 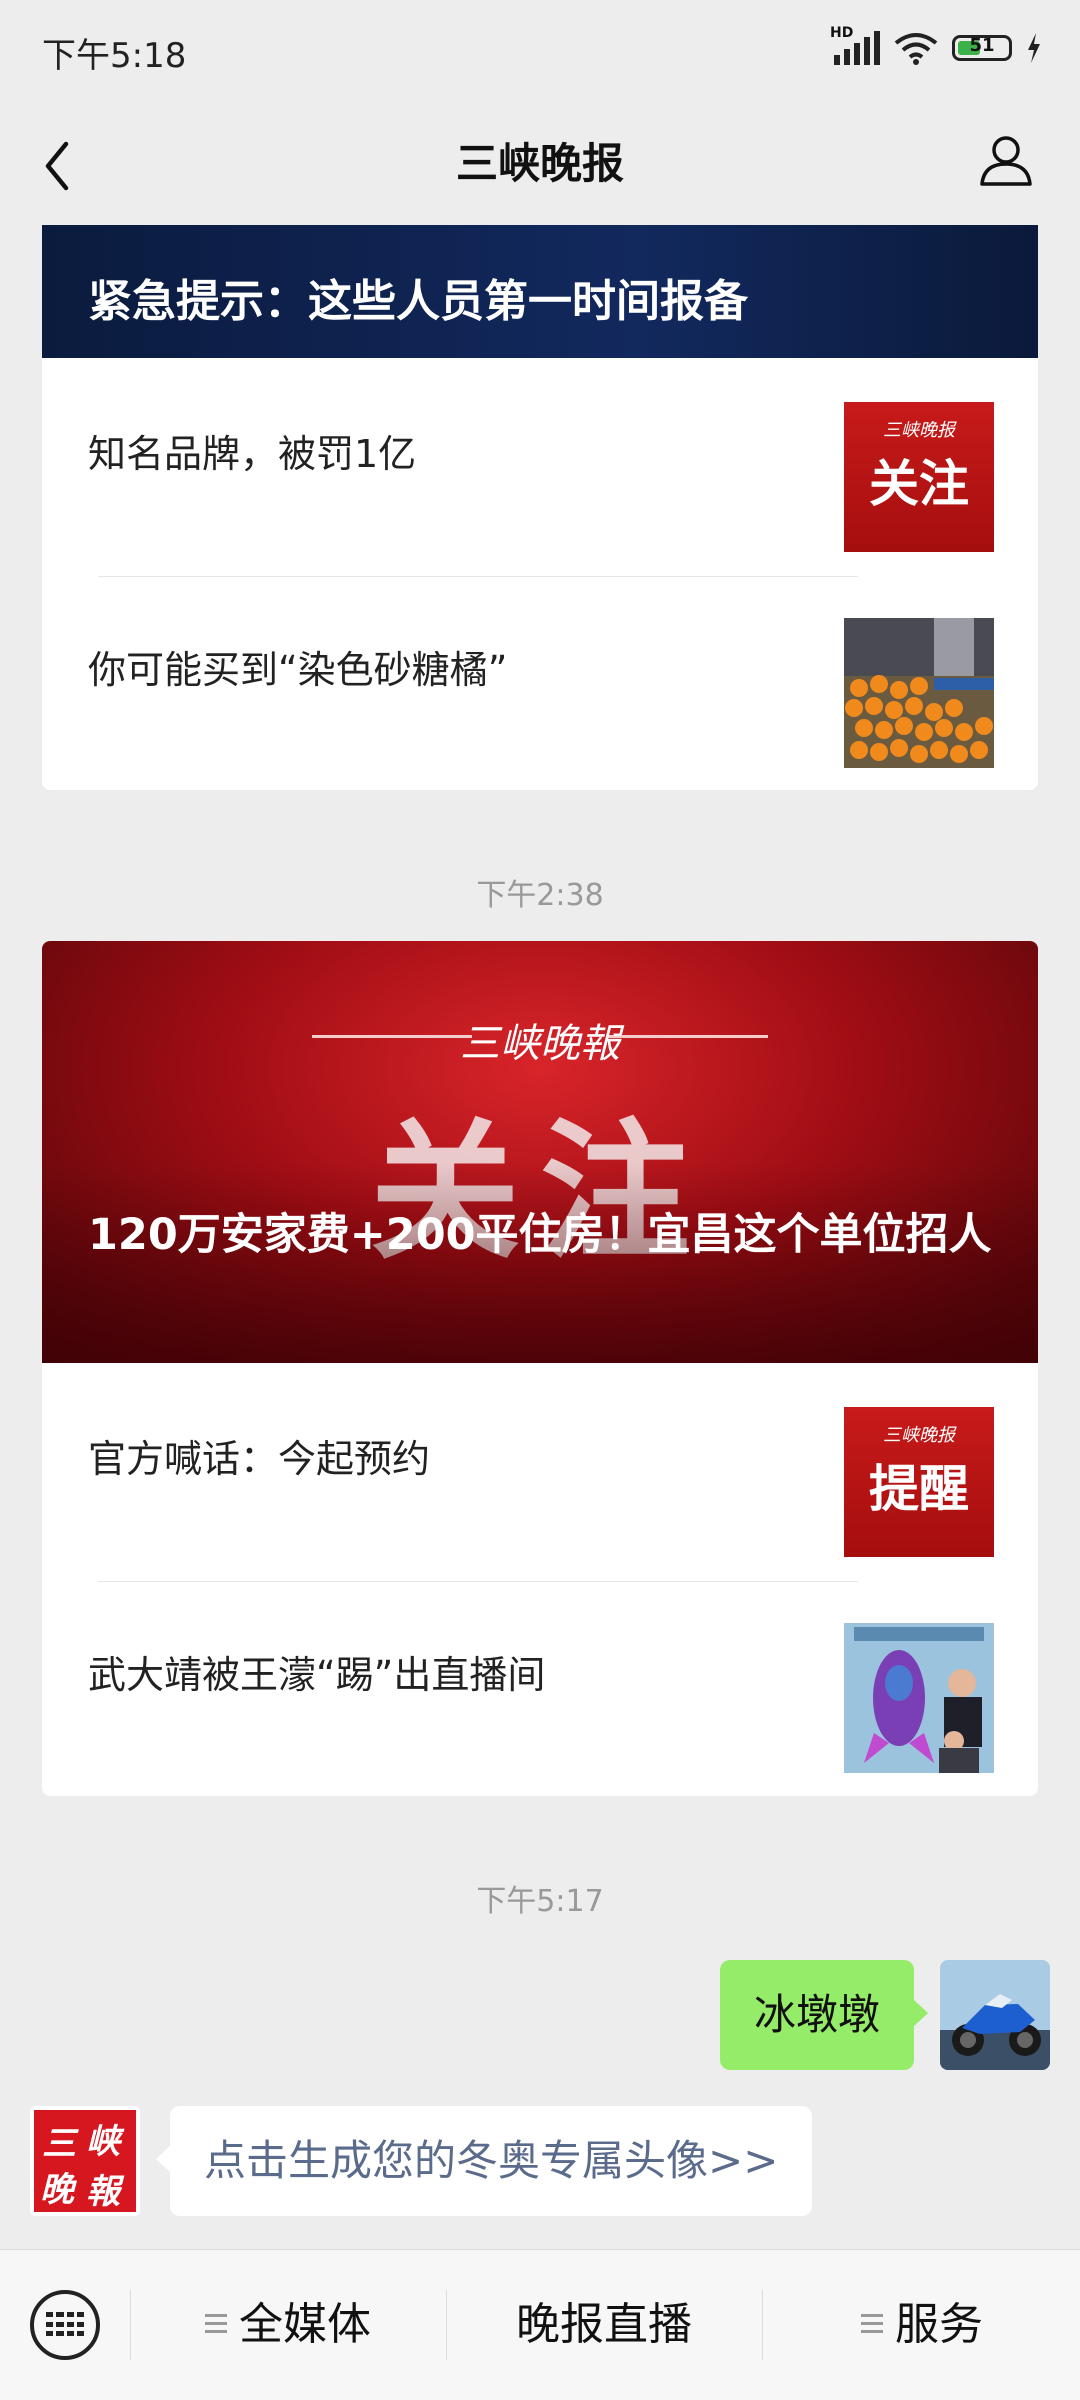 I want to click on menu-all-media: 全媒体, so click(x=288, y=2325).